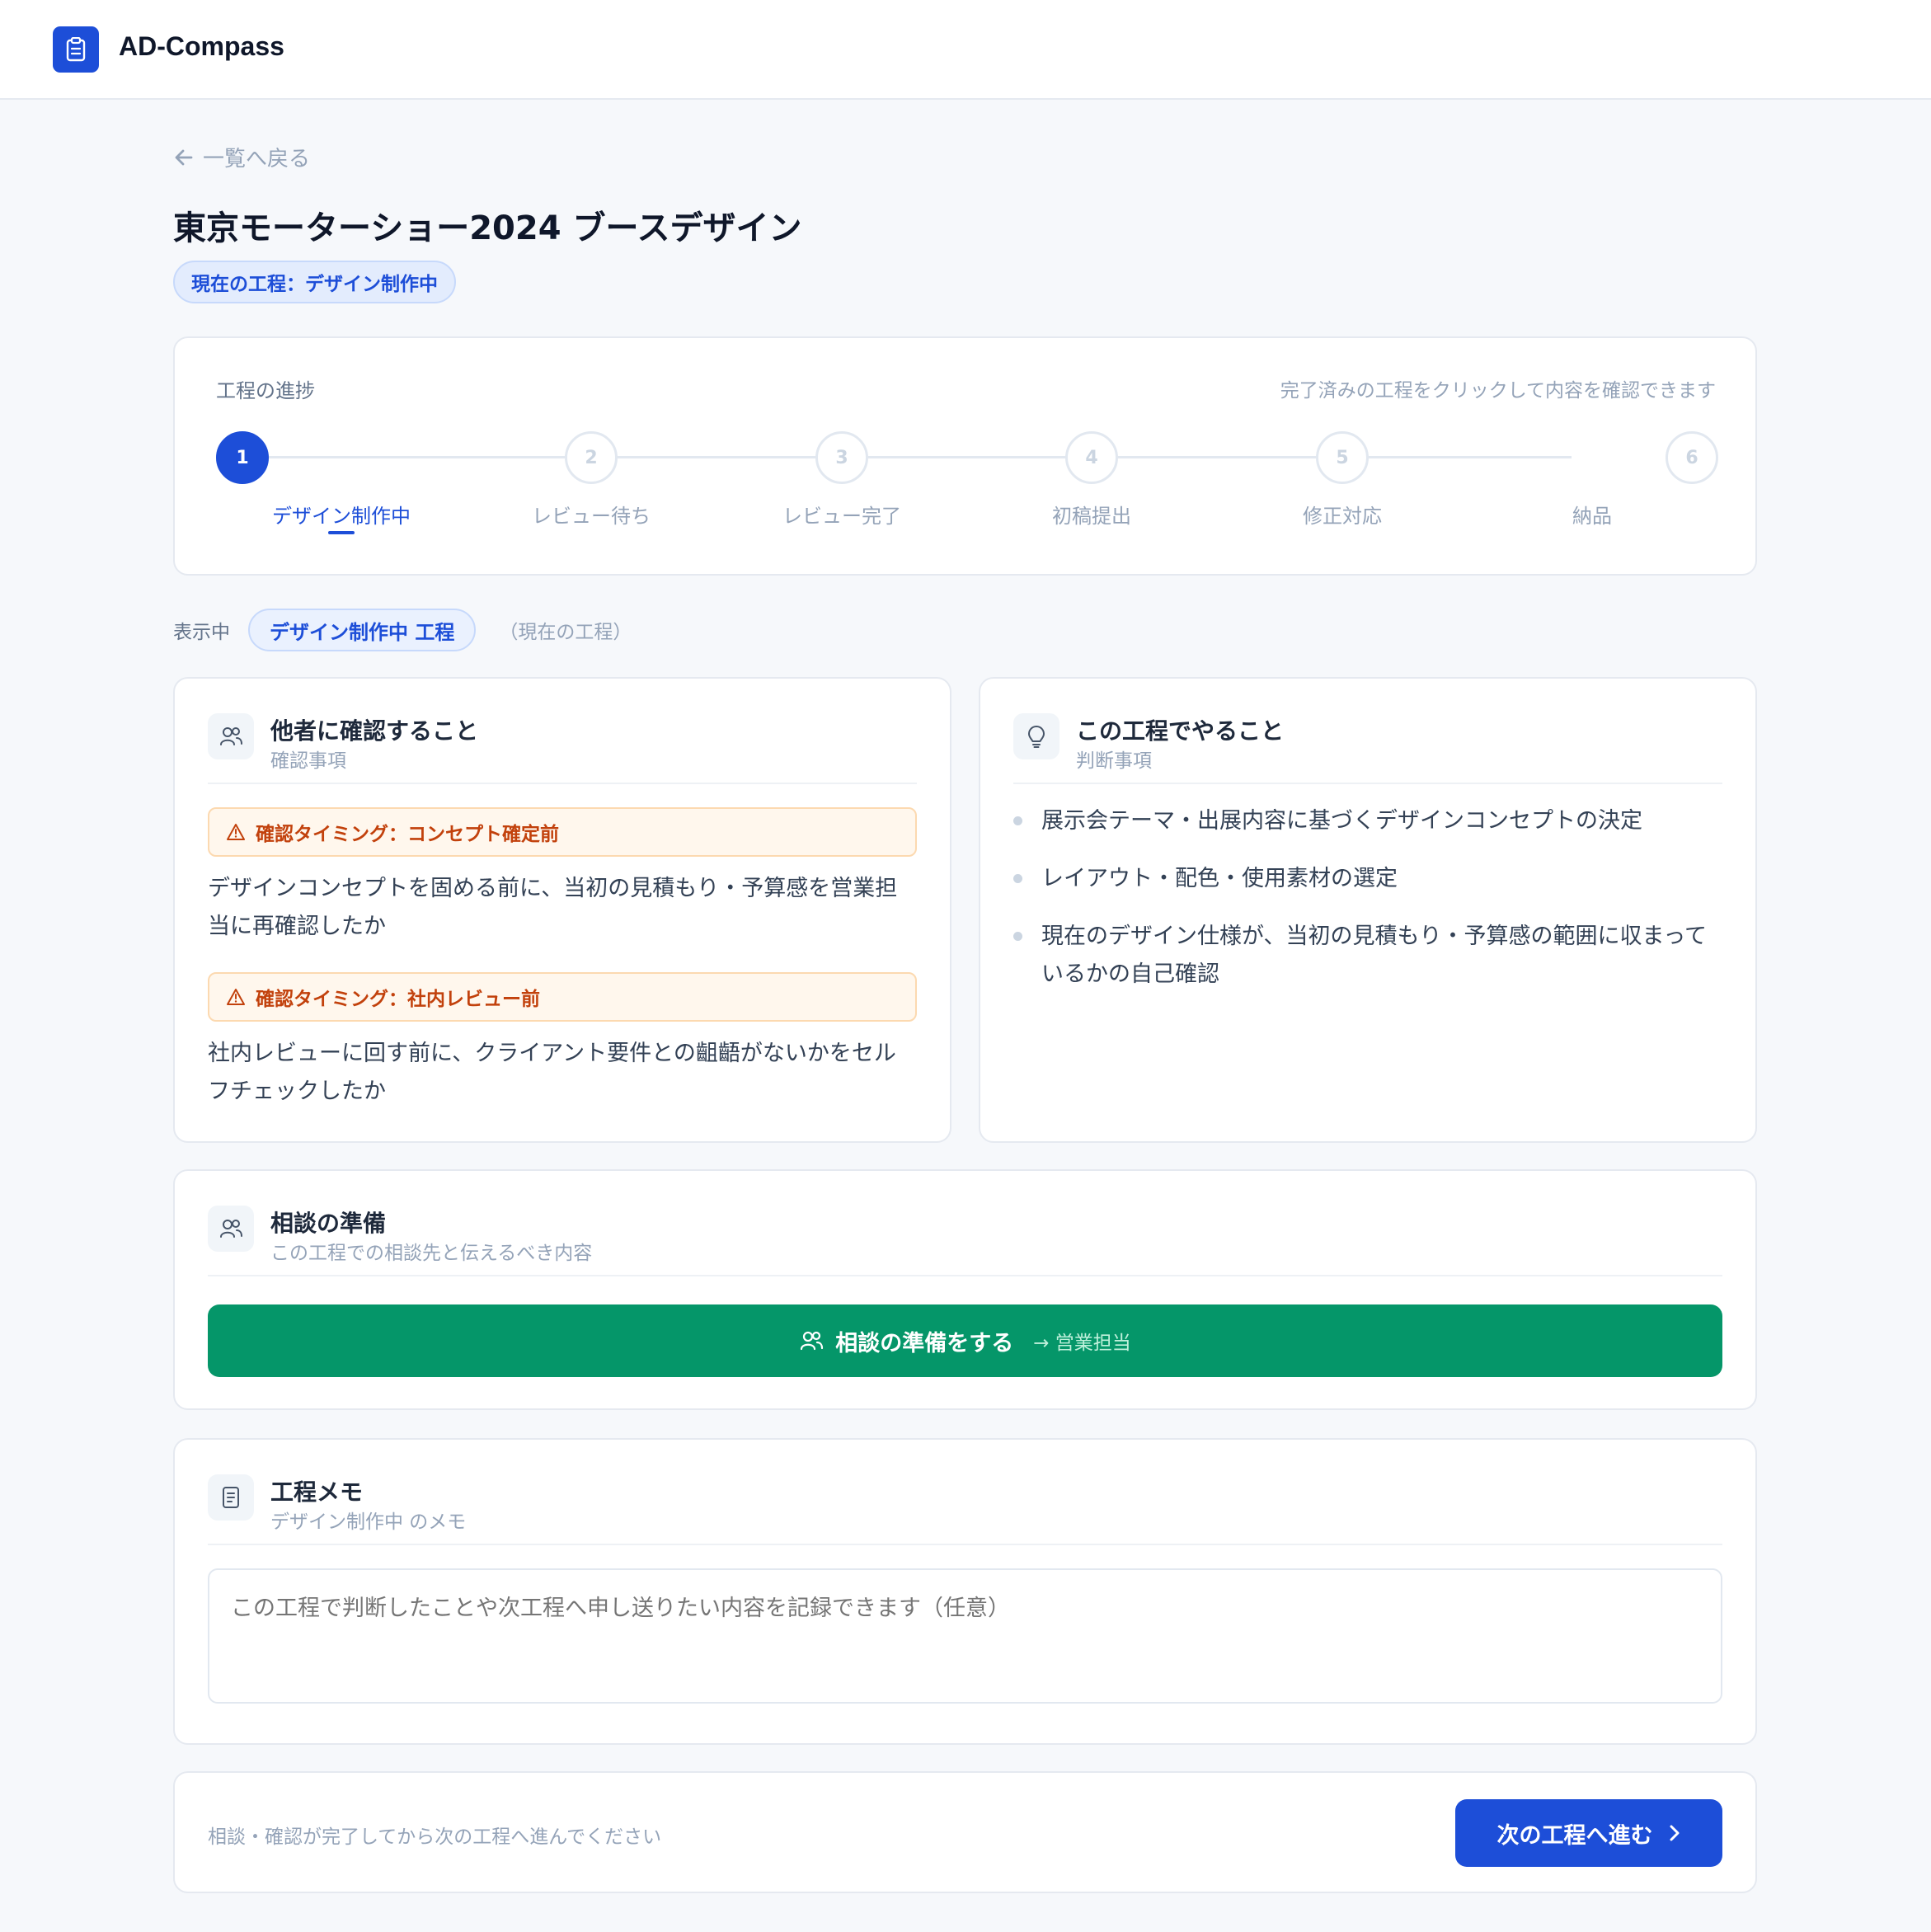  Describe the element at coordinates (201, 632) in the screenshot. I see `viewing-label: 表示中` at that location.